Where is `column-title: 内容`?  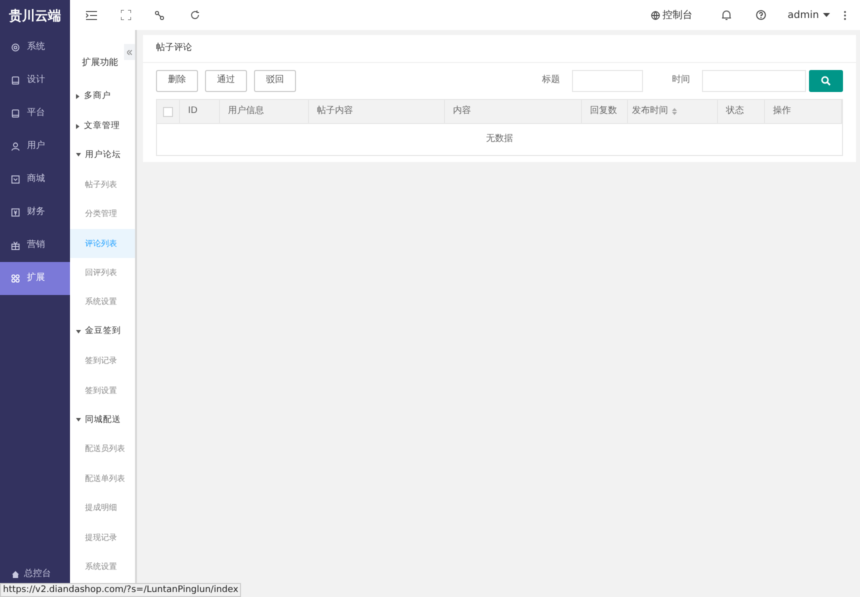 column-title: 内容 is located at coordinates (462, 111).